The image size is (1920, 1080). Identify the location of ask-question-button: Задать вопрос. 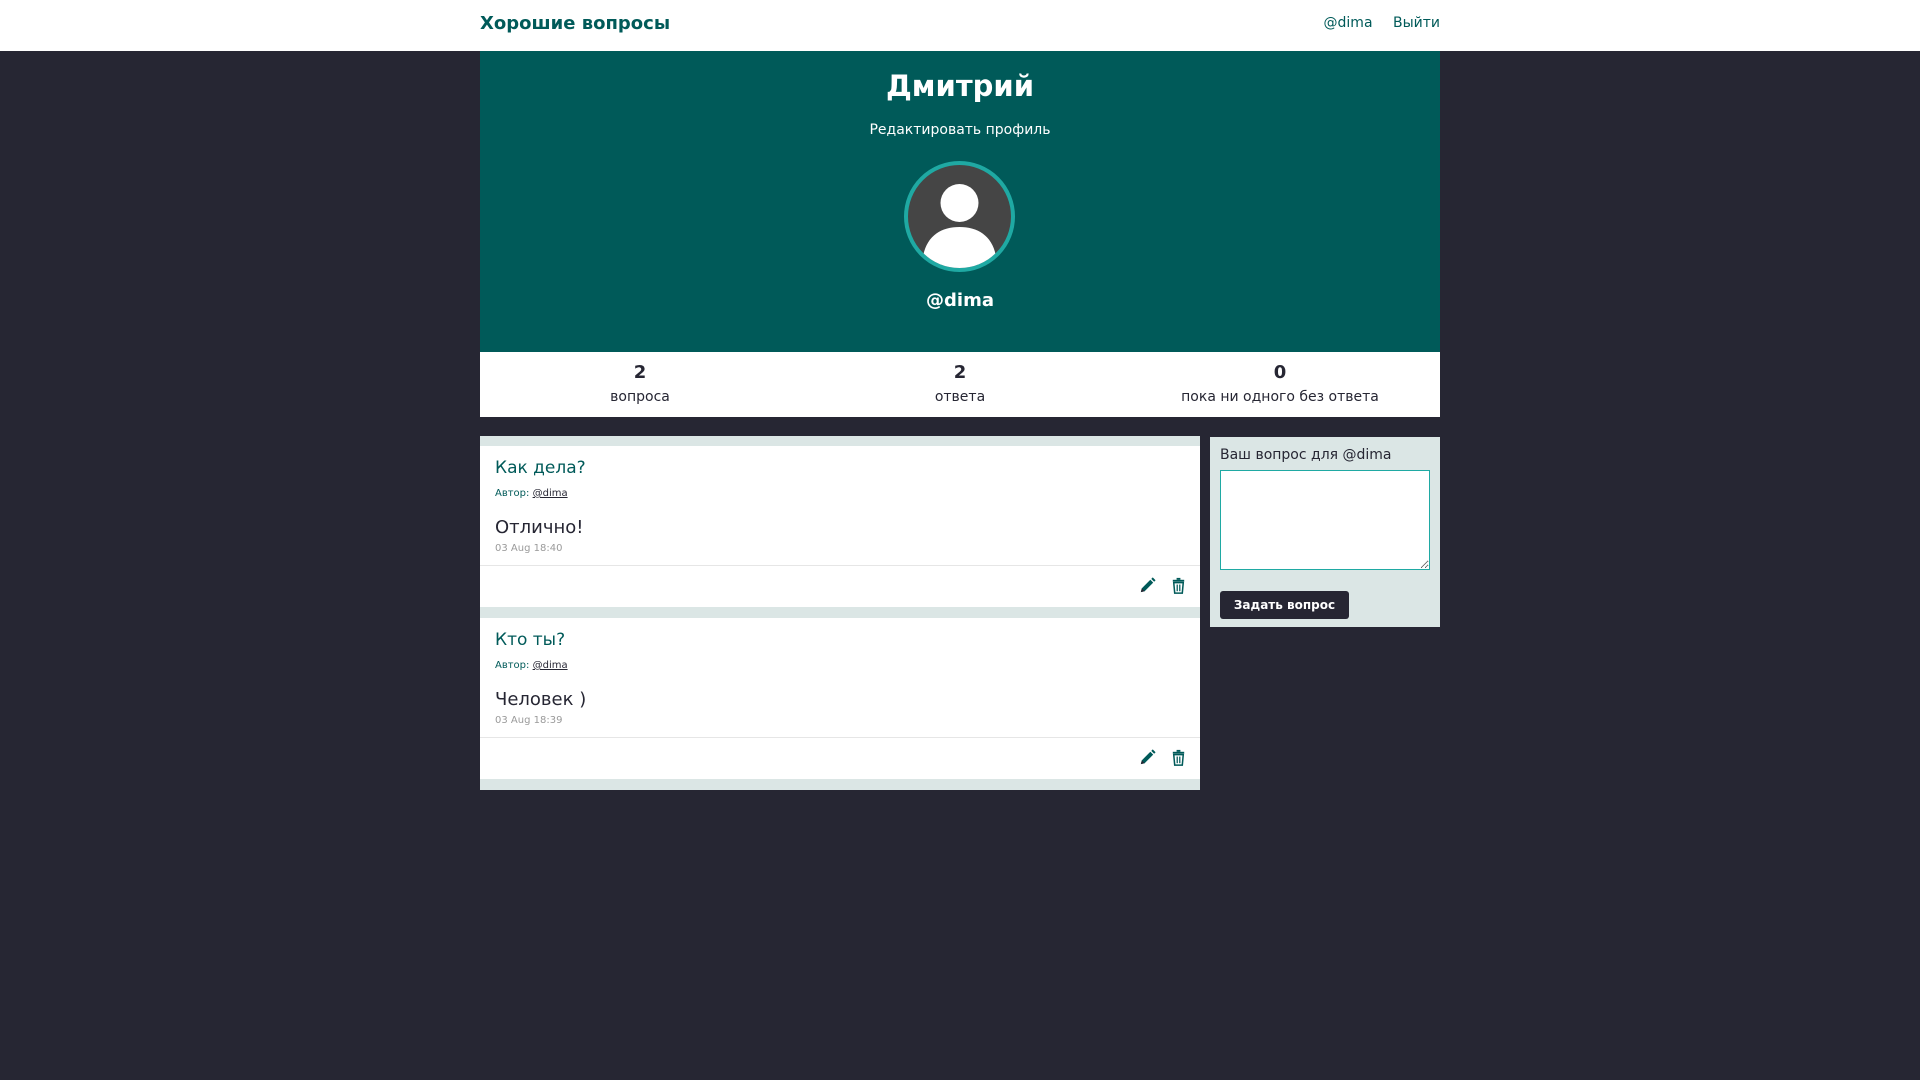
(1284, 605).